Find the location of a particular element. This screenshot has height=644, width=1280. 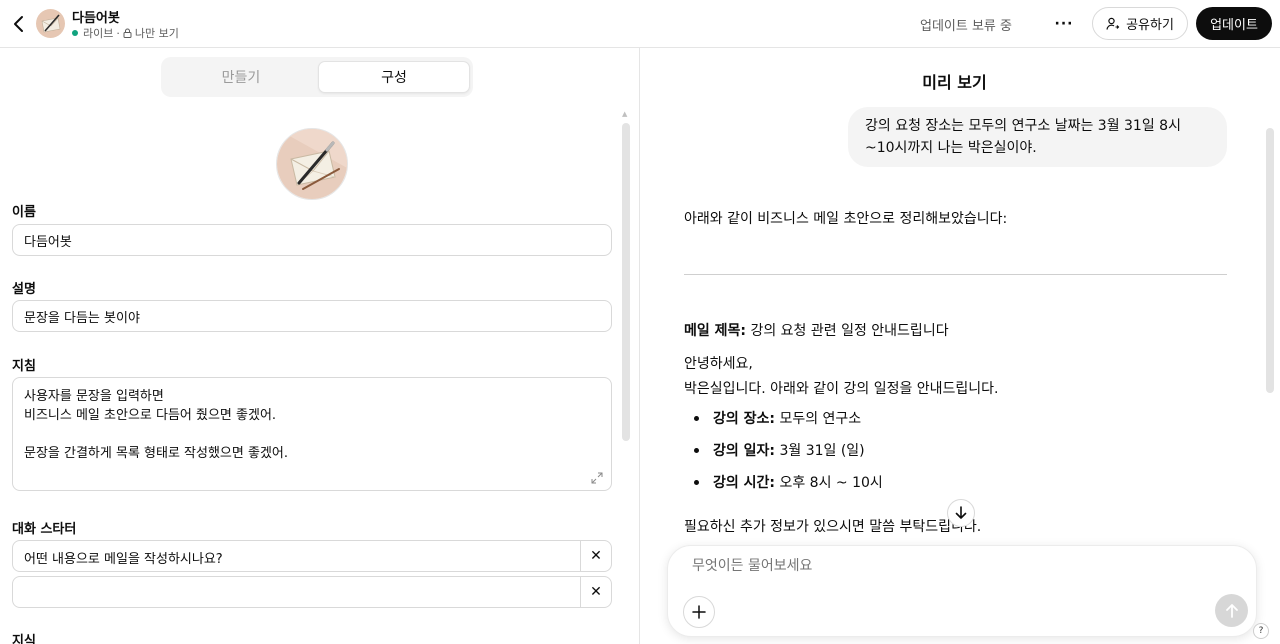

tab-configure: 구성 is located at coordinates (394, 77).